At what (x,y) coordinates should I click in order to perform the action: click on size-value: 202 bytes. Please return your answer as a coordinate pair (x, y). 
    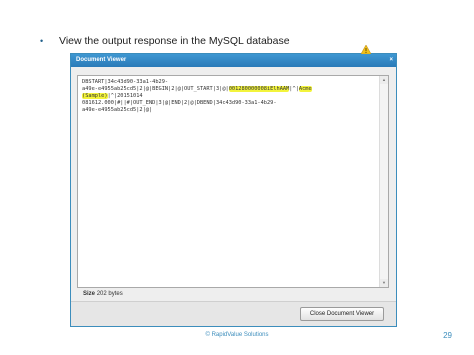
    Looking at the image, I should click on (109, 294).